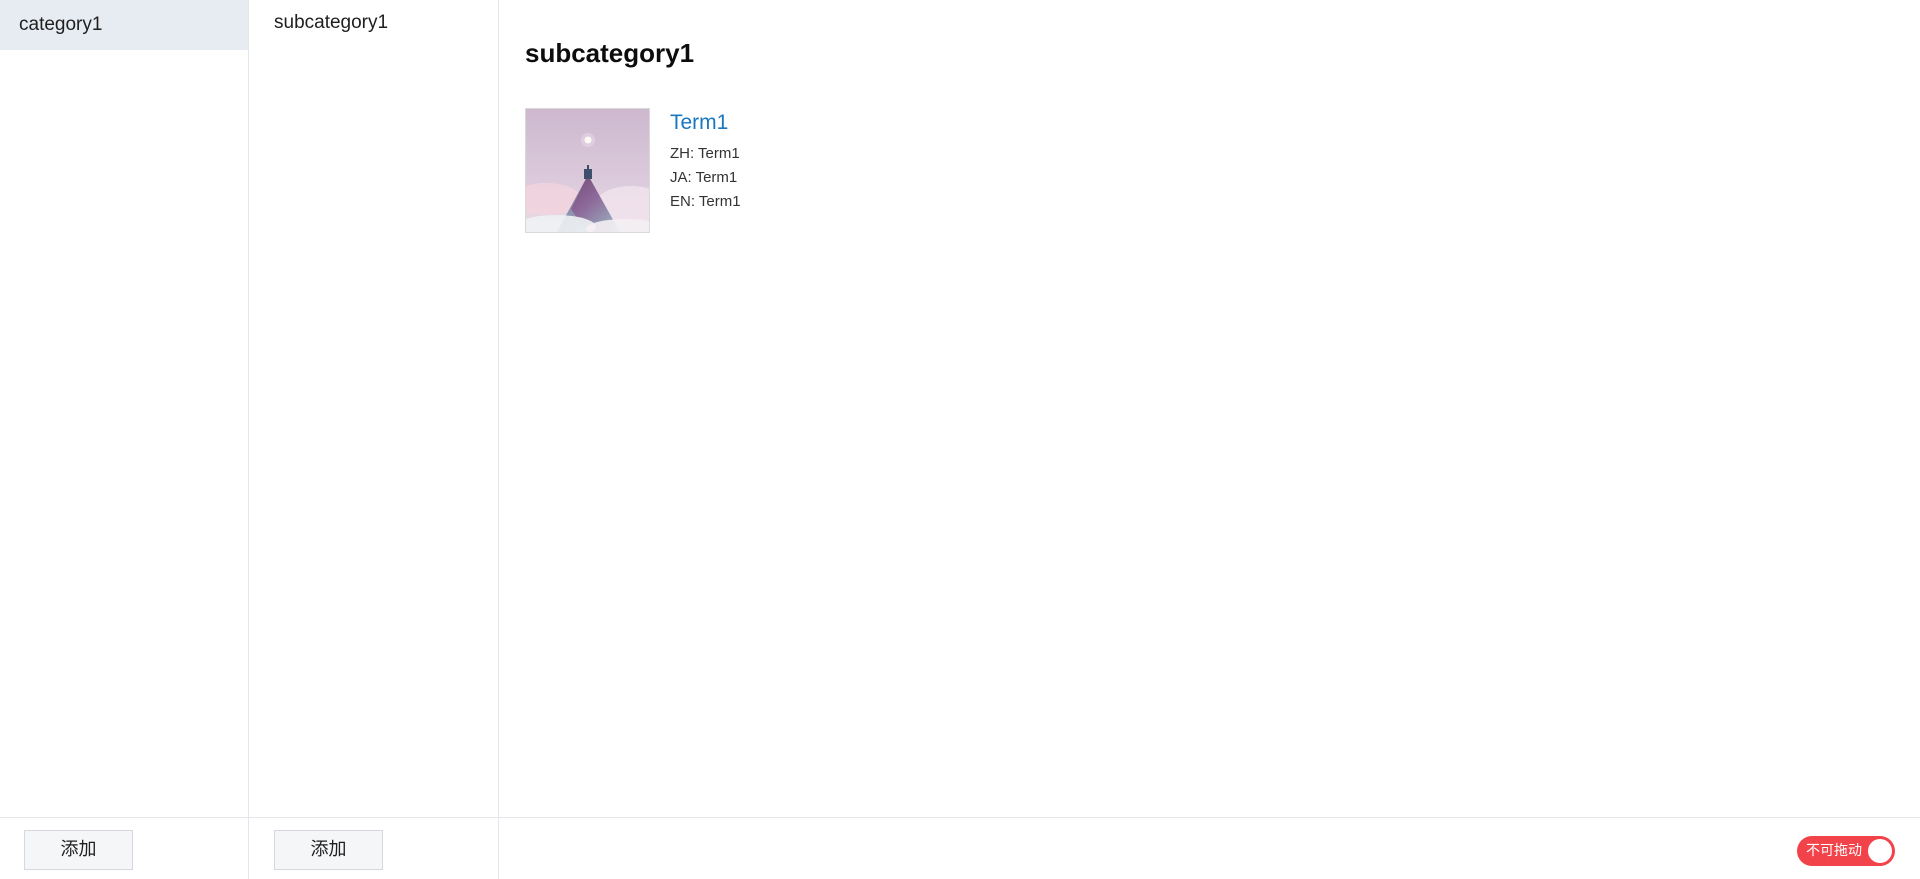 The width and height of the screenshot is (1920, 879). What do you see at coordinates (705, 201) in the screenshot?
I see `term-en-translation: EN: Term1` at bounding box center [705, 201].